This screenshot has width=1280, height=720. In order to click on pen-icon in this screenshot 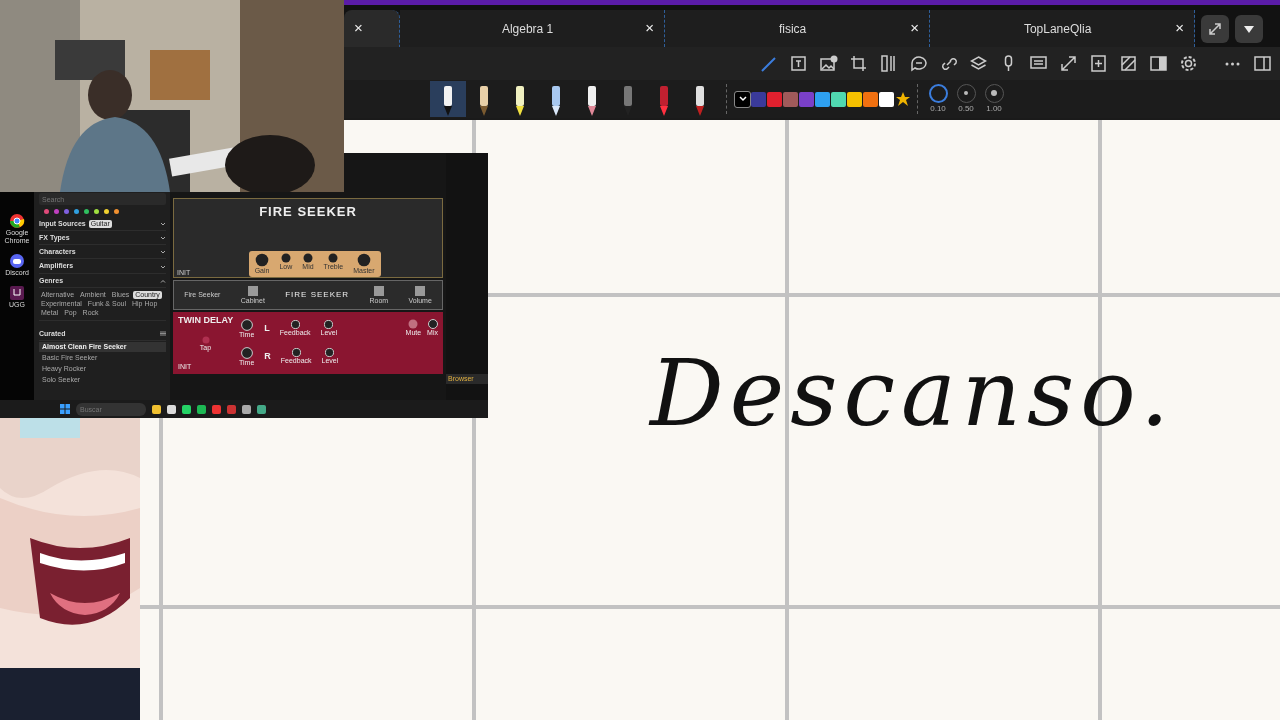, I will do `click(768, 63)`.